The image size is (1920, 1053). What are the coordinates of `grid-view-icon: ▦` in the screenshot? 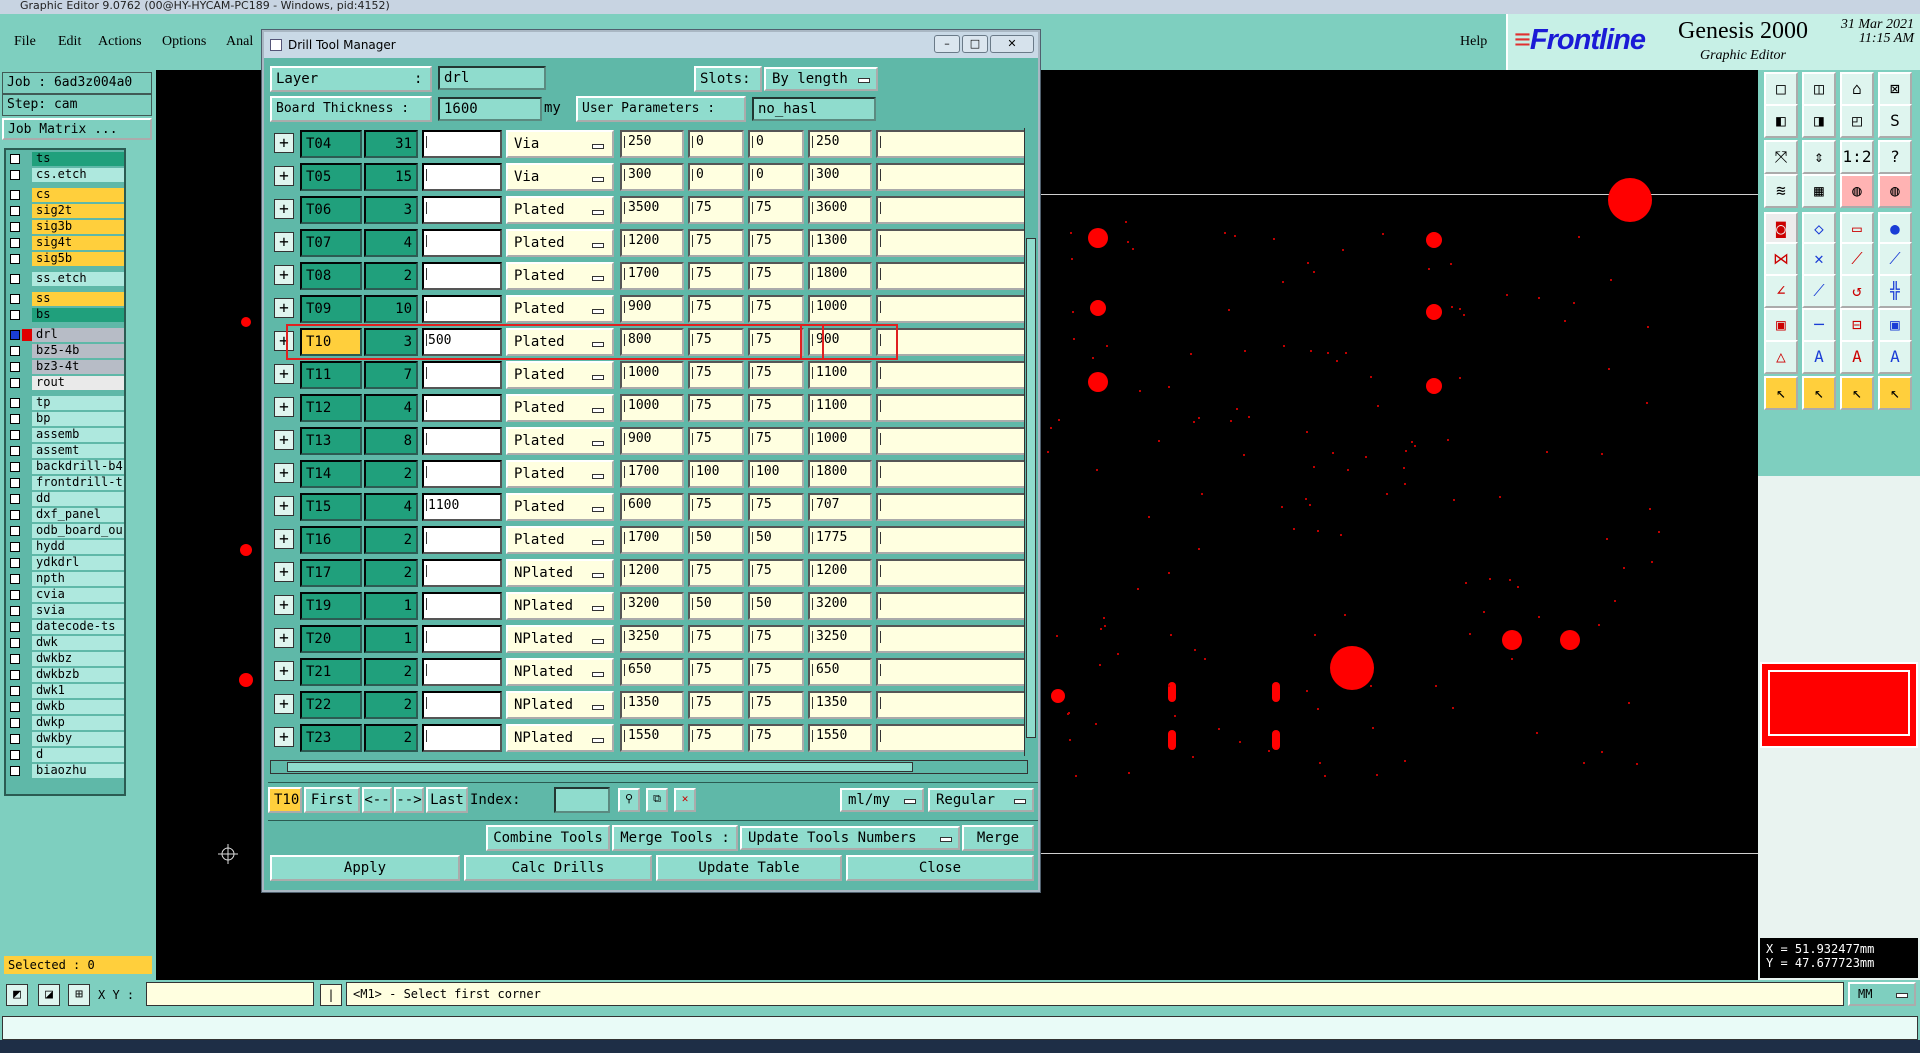 It's located at (1819, 191).